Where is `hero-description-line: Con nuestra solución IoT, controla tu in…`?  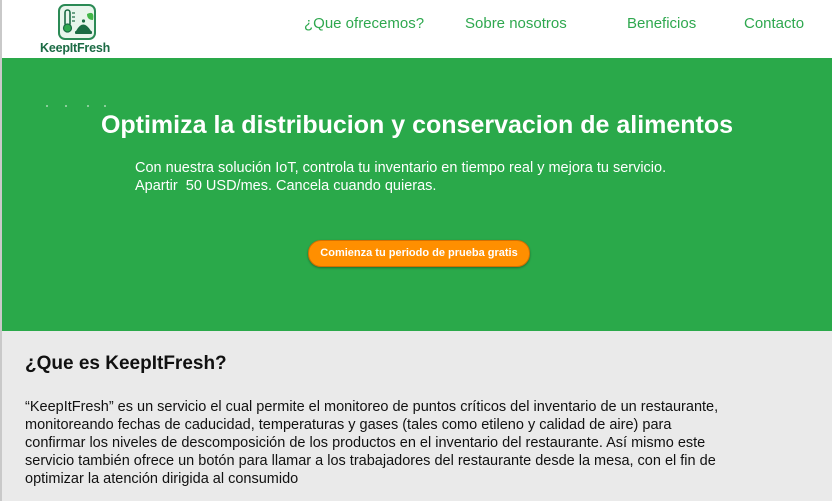
hero-description-line: Con nuestra solución IoT, controla tu in… is located at coordinates (401, 168).